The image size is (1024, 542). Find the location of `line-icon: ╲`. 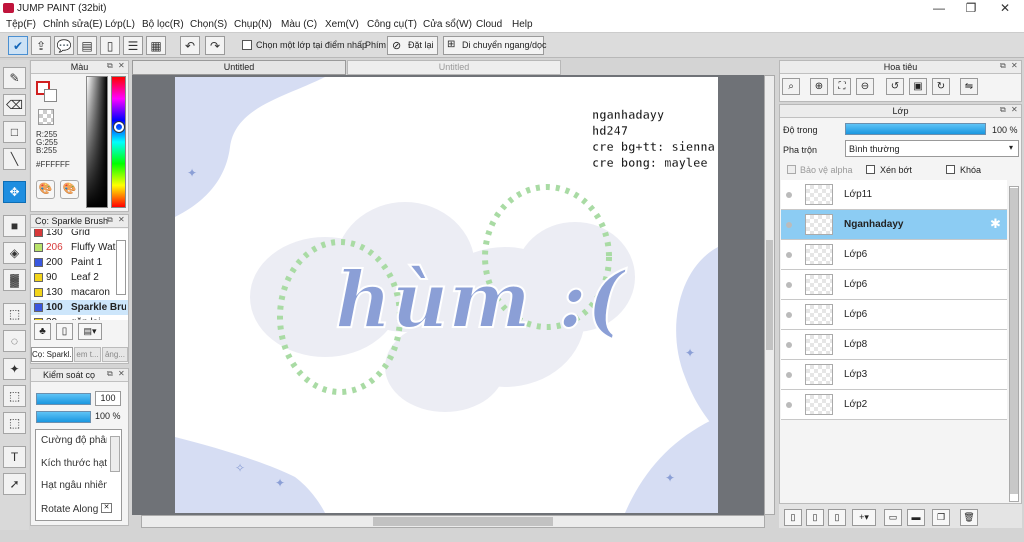

line-icon: ╲ is located at coordinates (14, 159).